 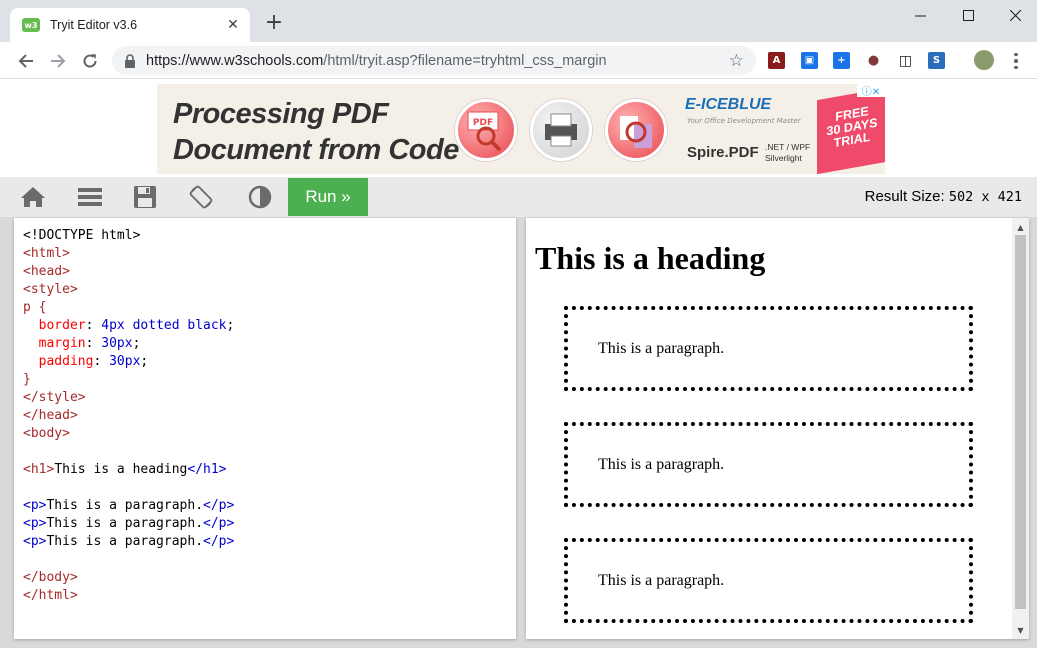 I want to click on reload-button, so click(x=90, y=61).